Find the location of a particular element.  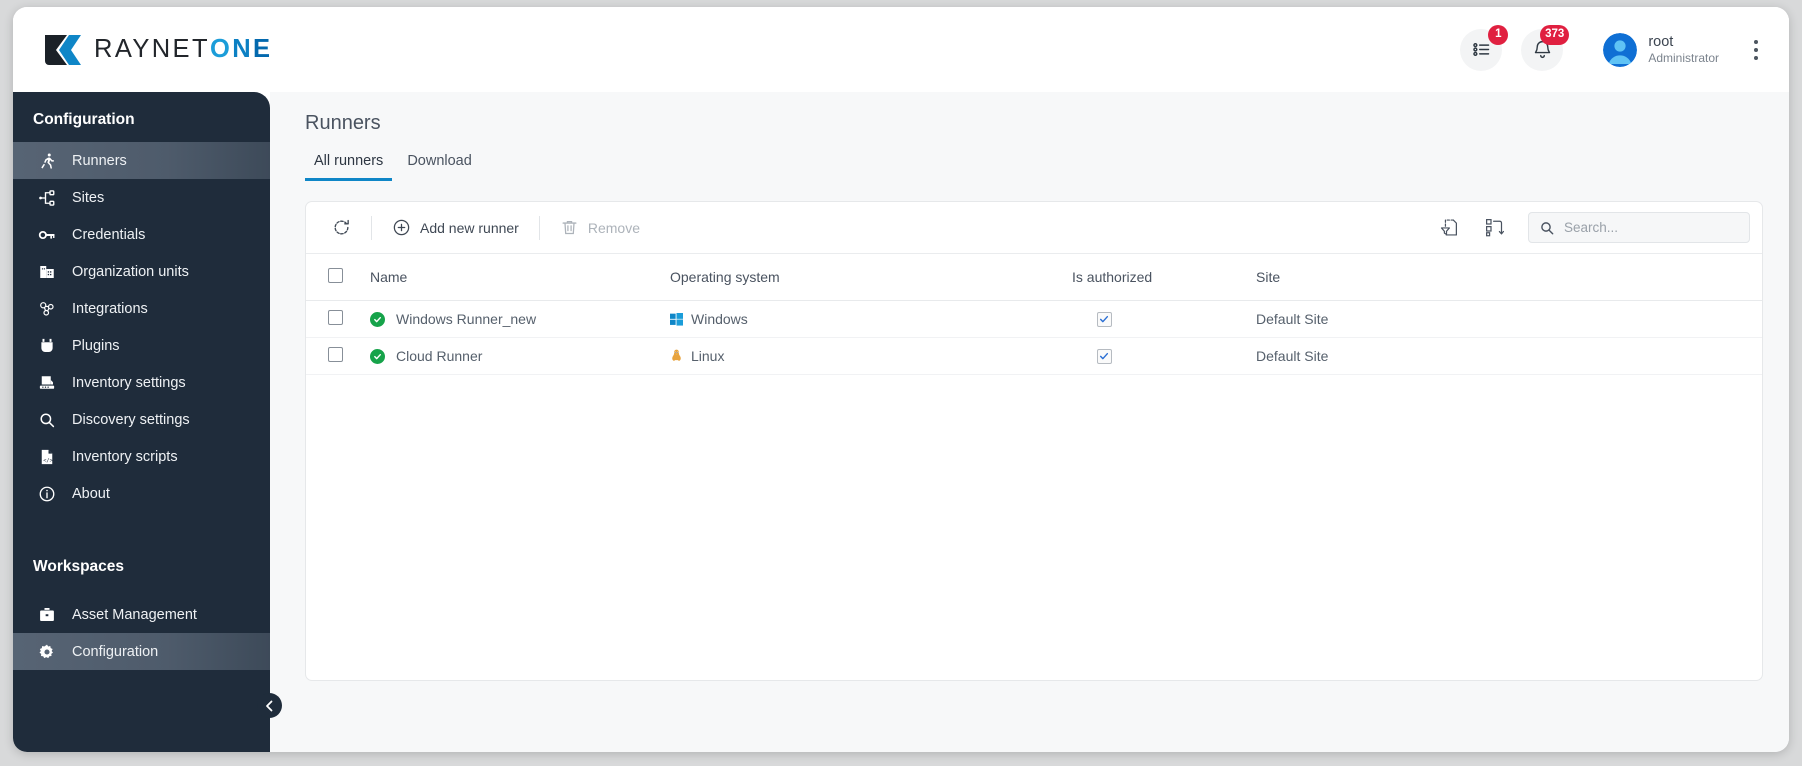

script-file-icon: </> is located at coordinates (47, 457).